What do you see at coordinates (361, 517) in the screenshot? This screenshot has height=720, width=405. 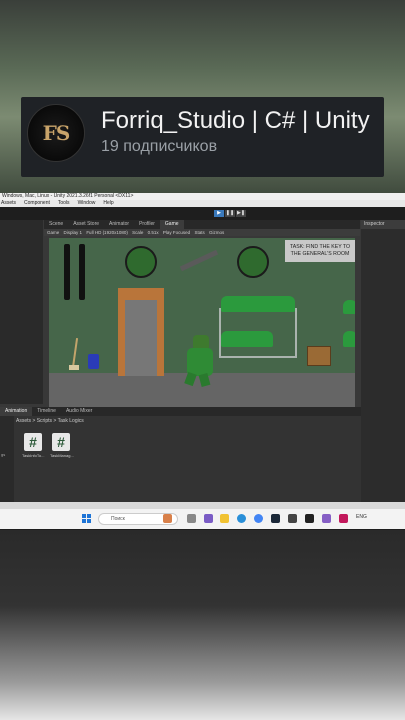 I see `tray-language: ENG` at bounding box center [361, 517].